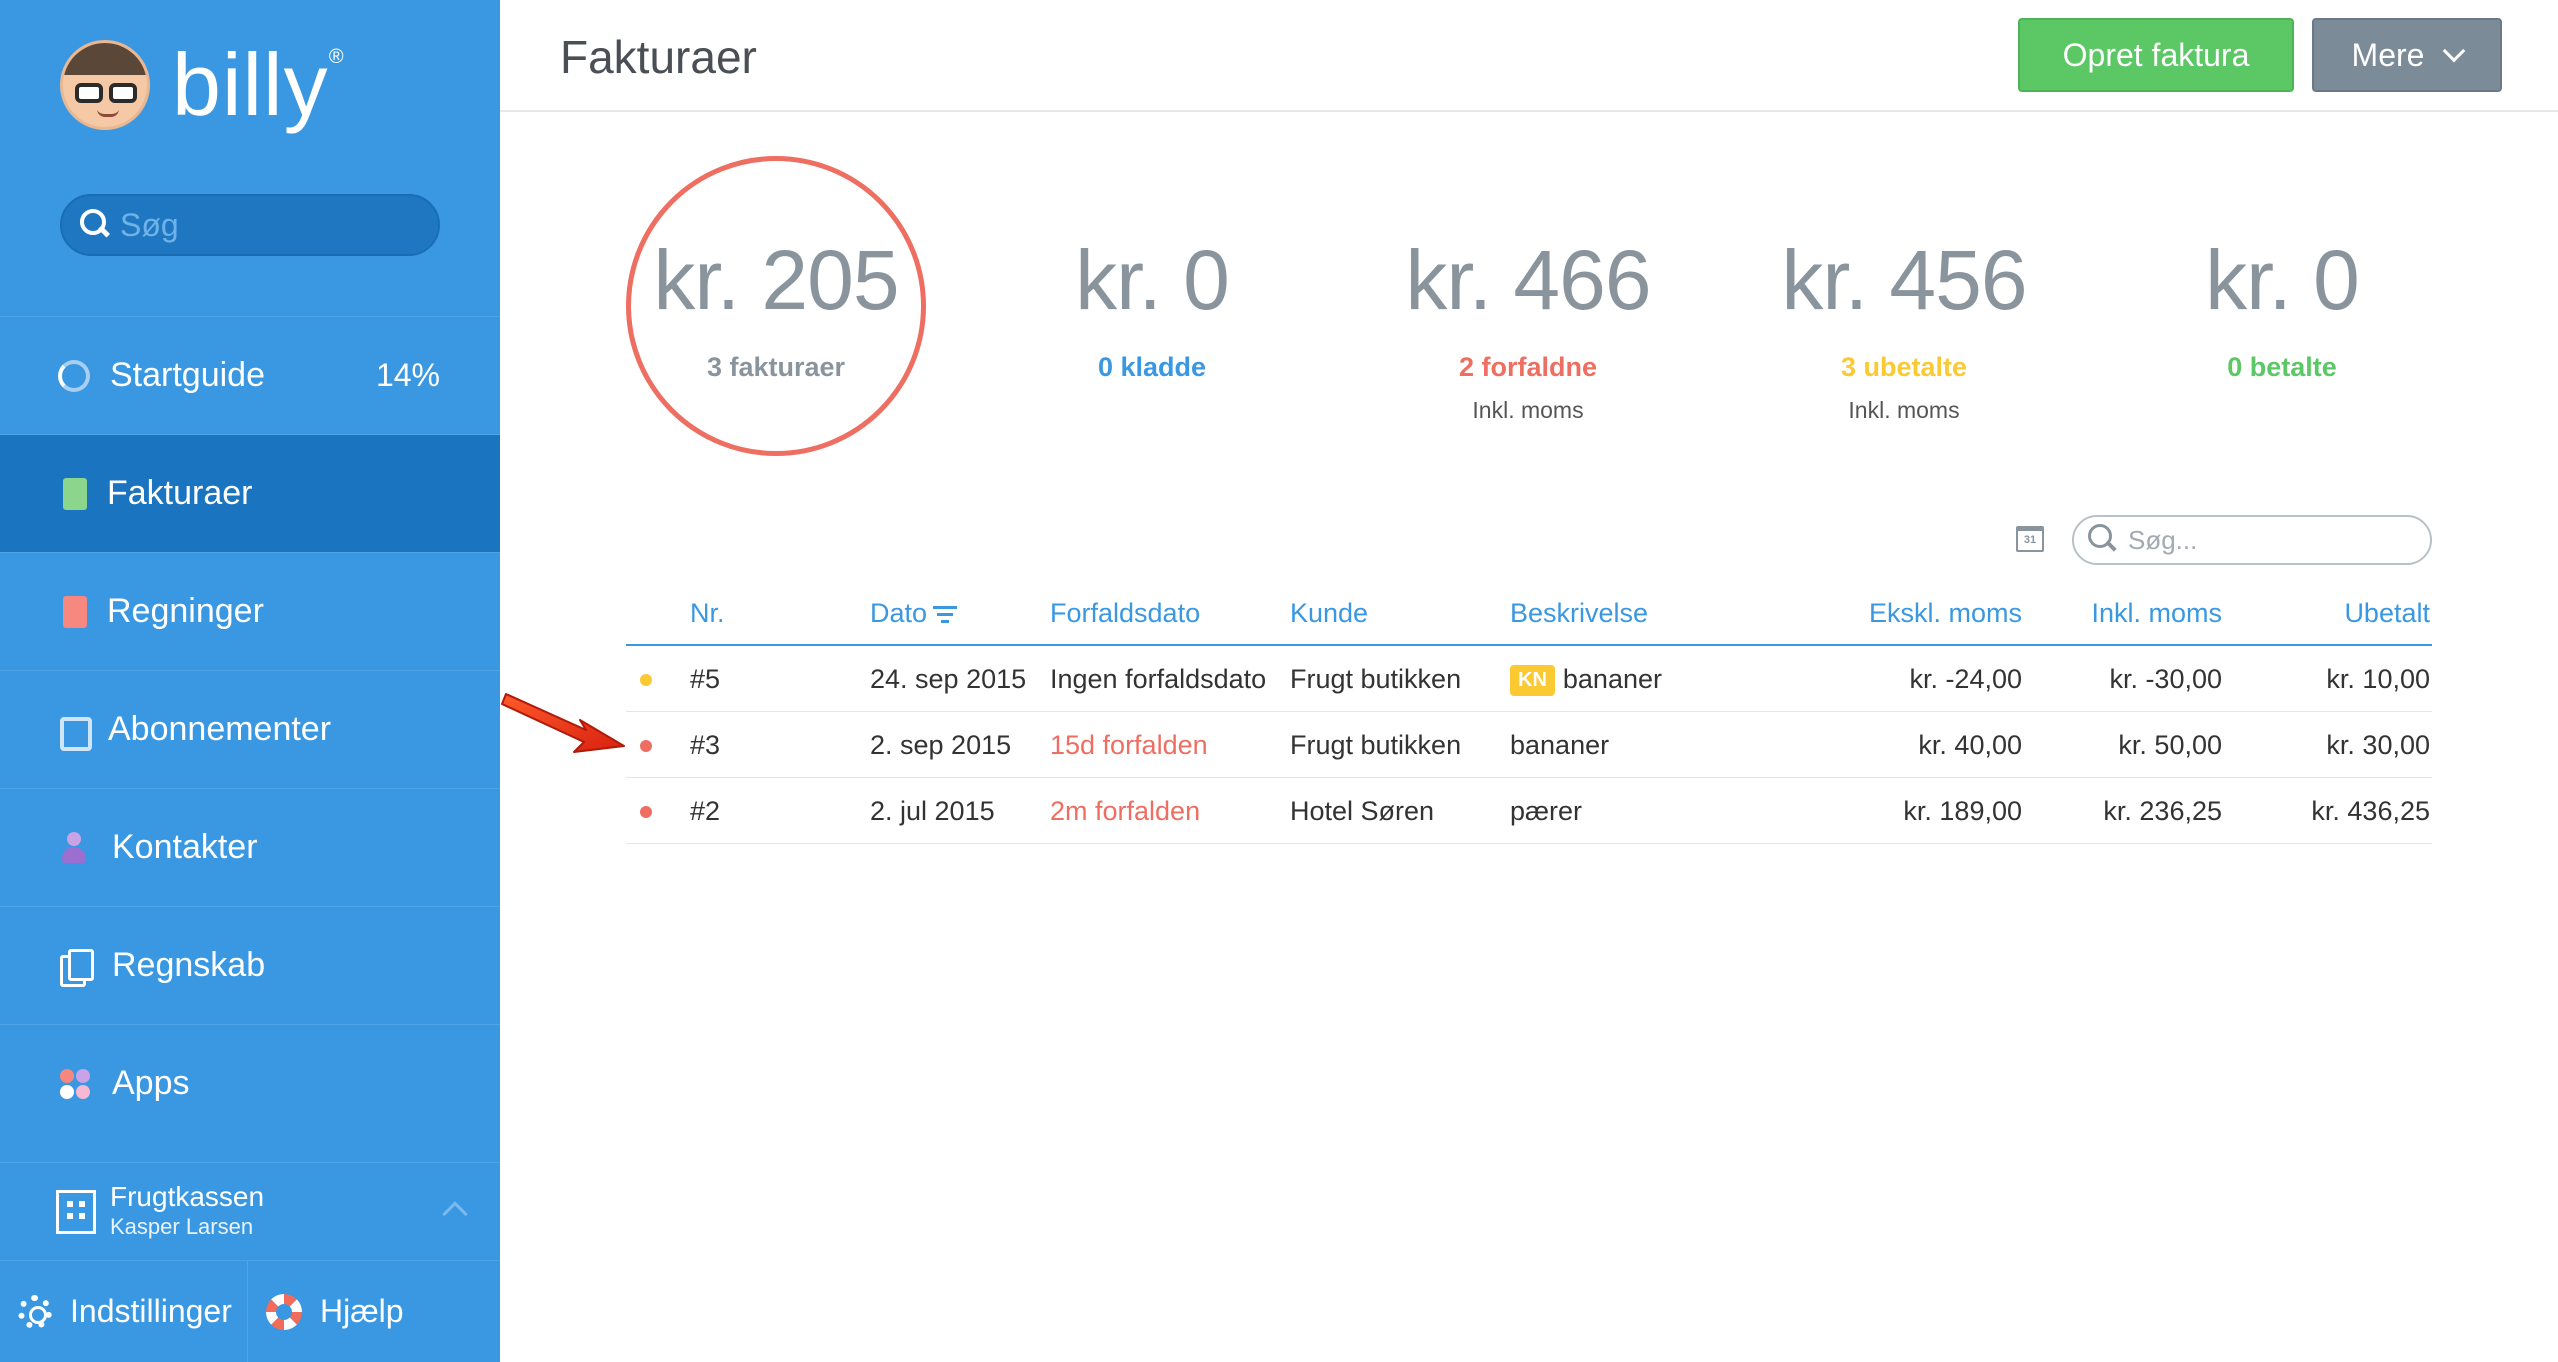 The width and height of the screenshot is (2558, 1362). Describe the element at coordinates (1529, 56) in the screenshot. I see `page-header: Fakturaer Opret faktura Mere` at that location.